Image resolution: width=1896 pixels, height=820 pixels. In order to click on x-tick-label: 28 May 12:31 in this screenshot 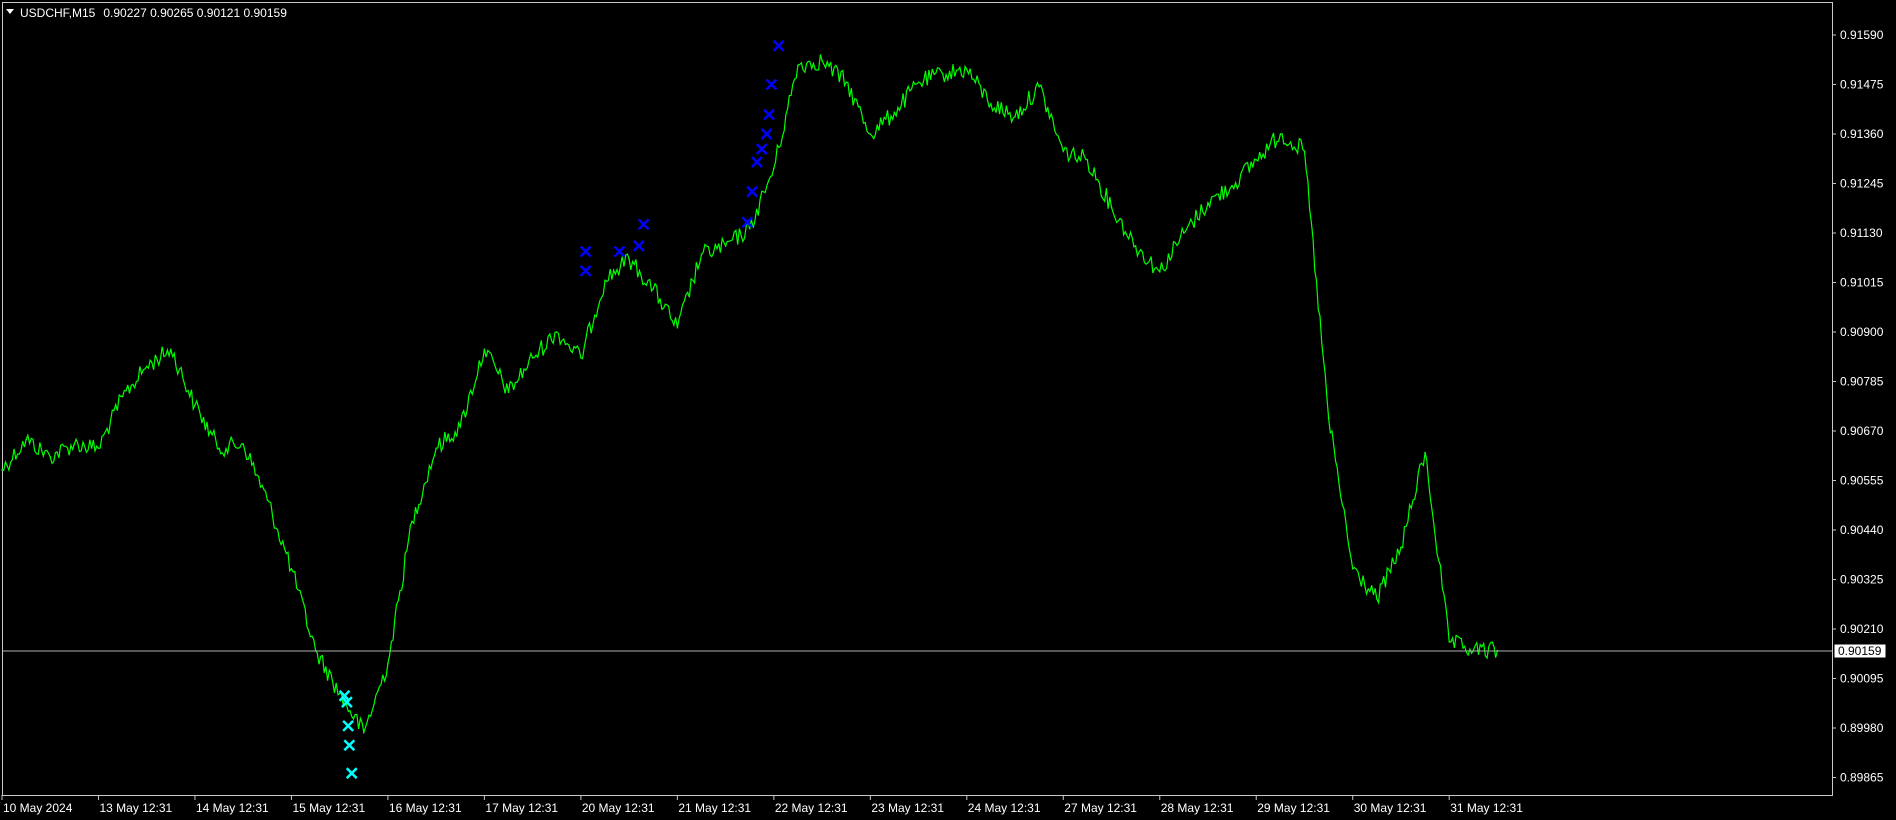, I will do `click(1197, 808)`.